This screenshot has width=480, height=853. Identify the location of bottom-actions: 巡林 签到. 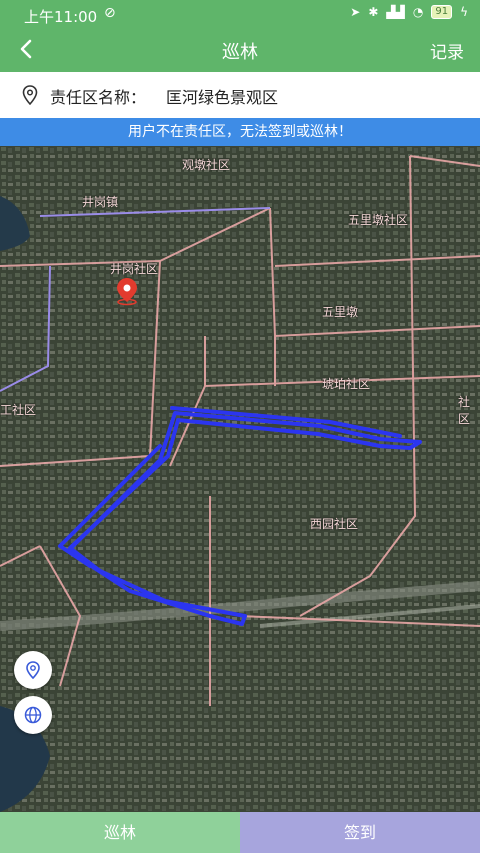
(240, 832).